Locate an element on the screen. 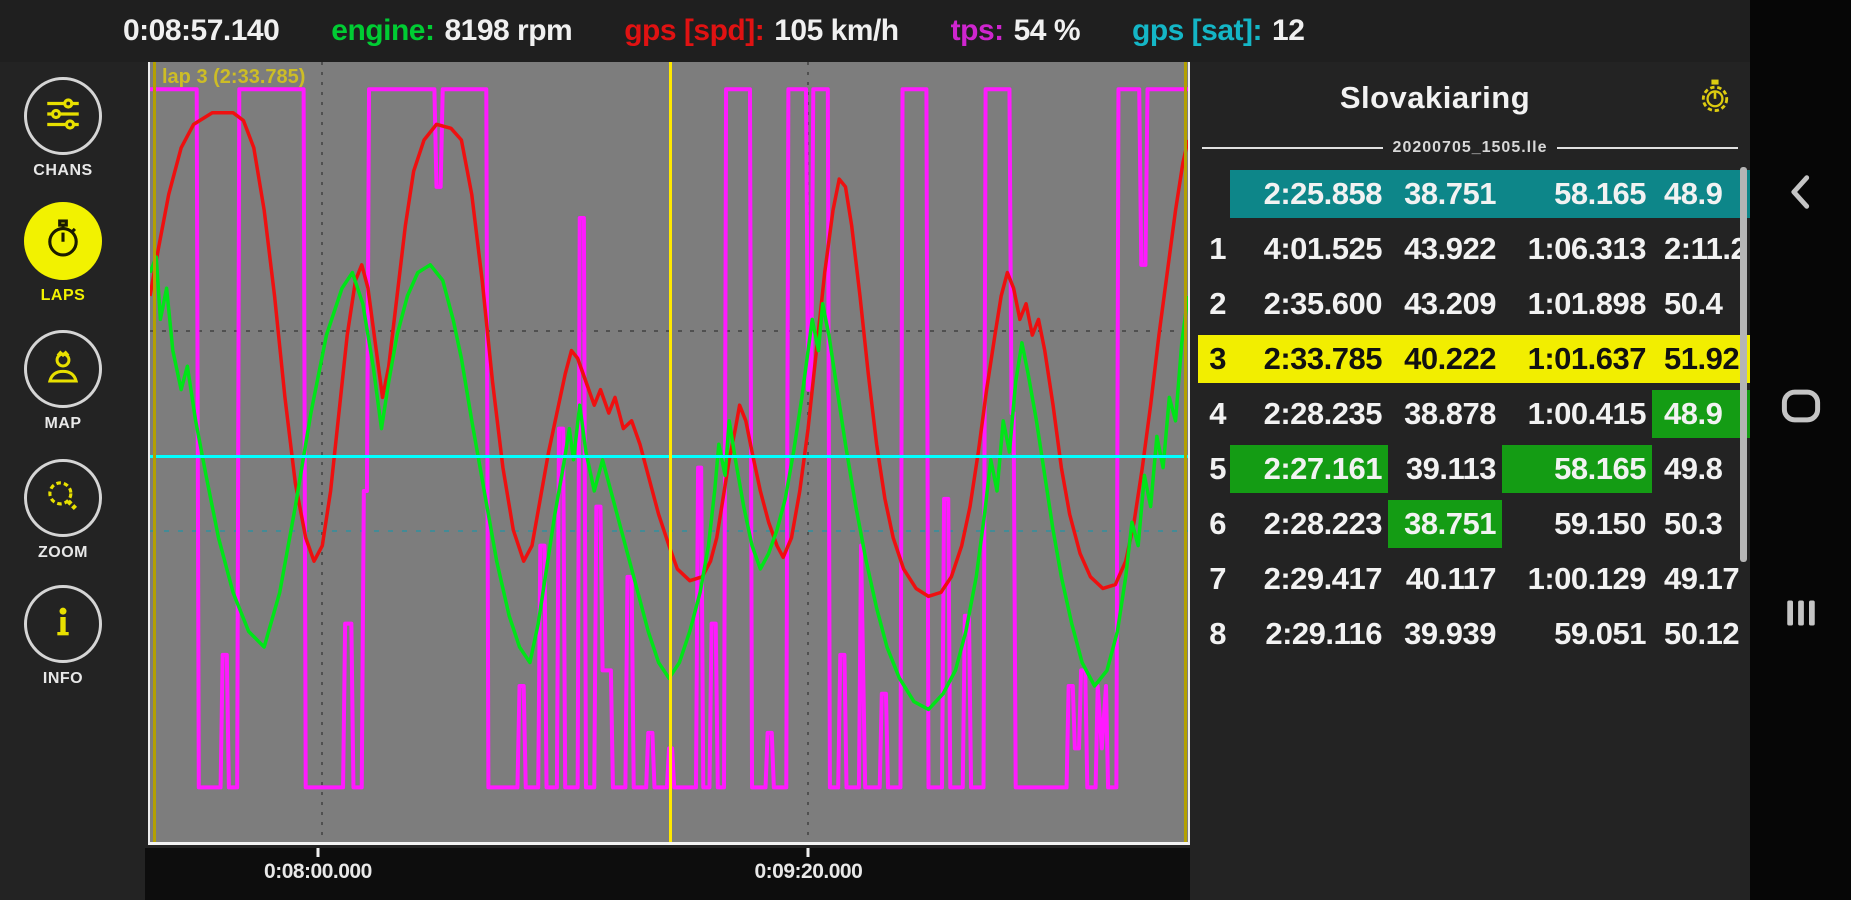  cursor-time: 0:08:57.140 is located at coordinates (201, 30).